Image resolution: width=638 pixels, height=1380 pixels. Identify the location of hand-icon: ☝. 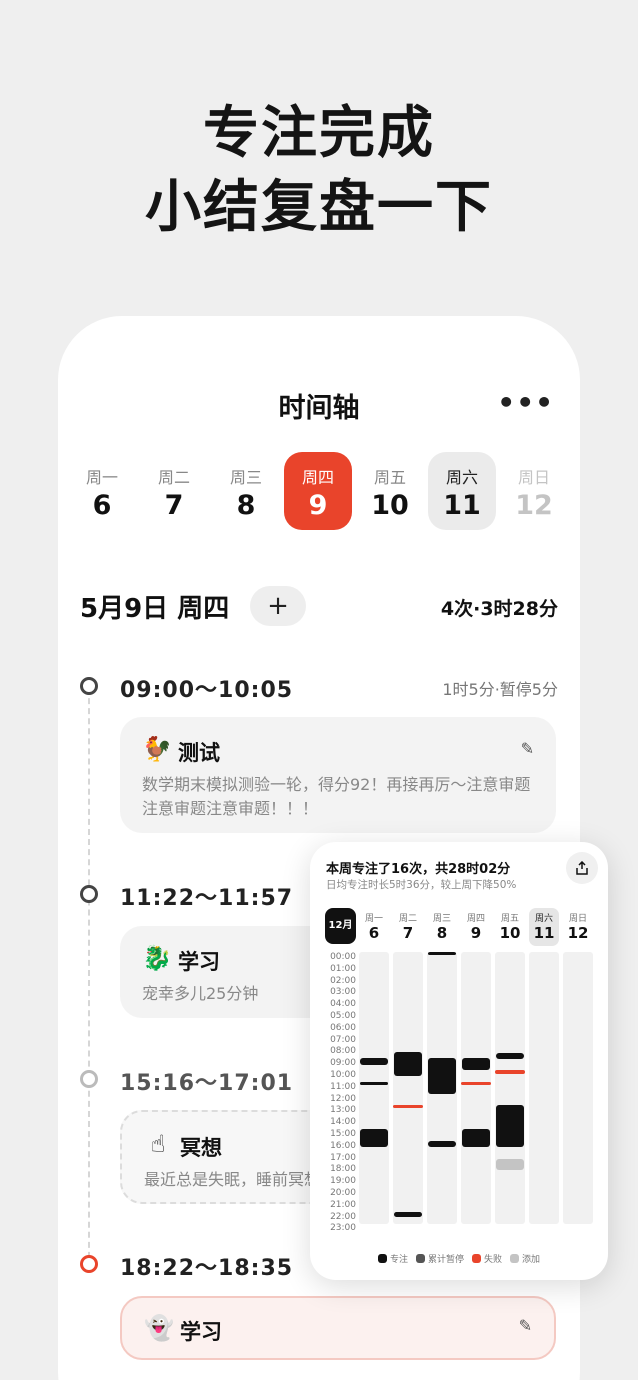
(158, 1144).